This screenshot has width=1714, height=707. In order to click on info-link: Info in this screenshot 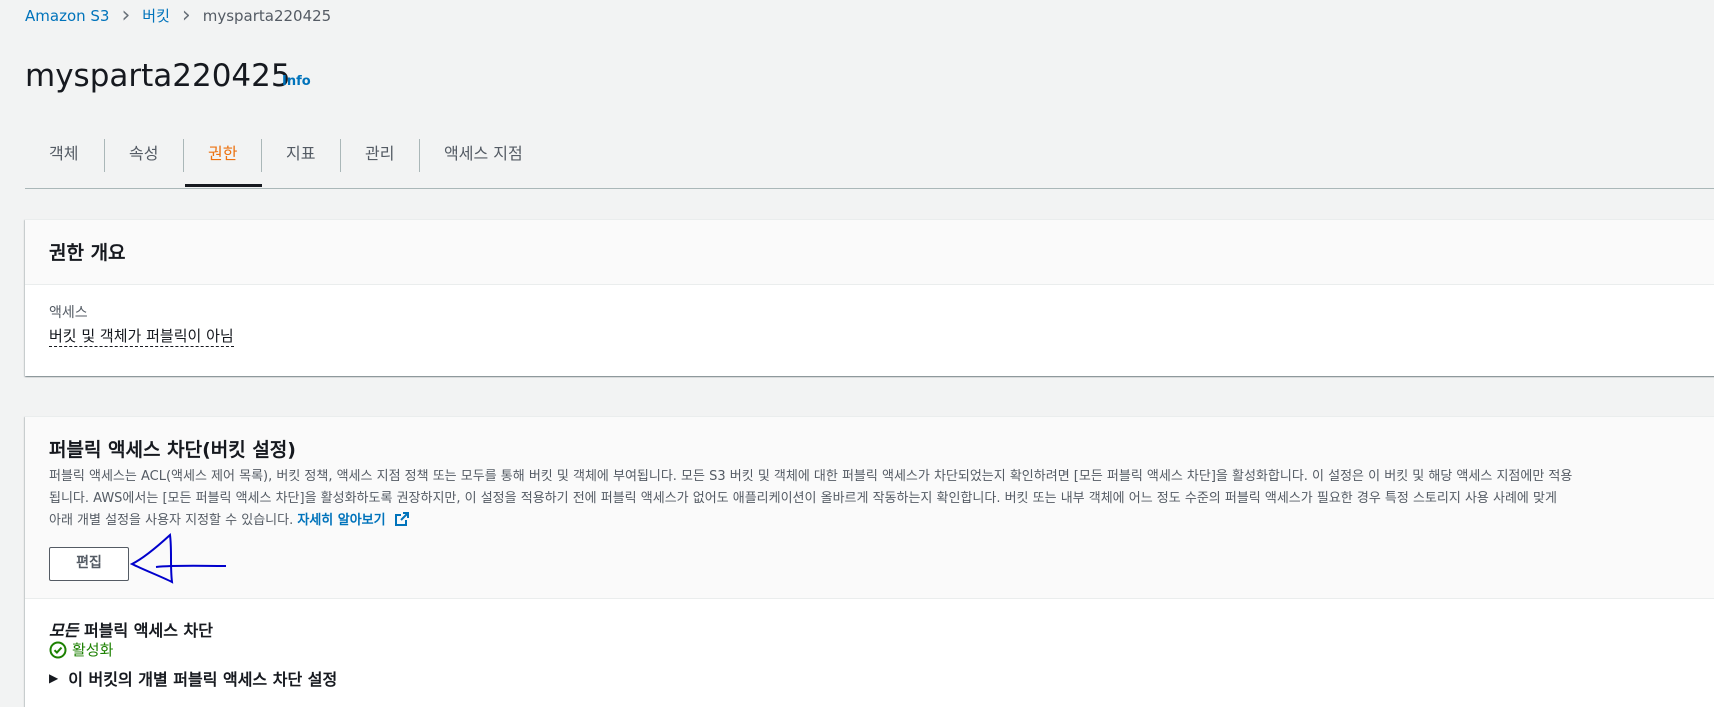, I will do `click(296, 81)`.